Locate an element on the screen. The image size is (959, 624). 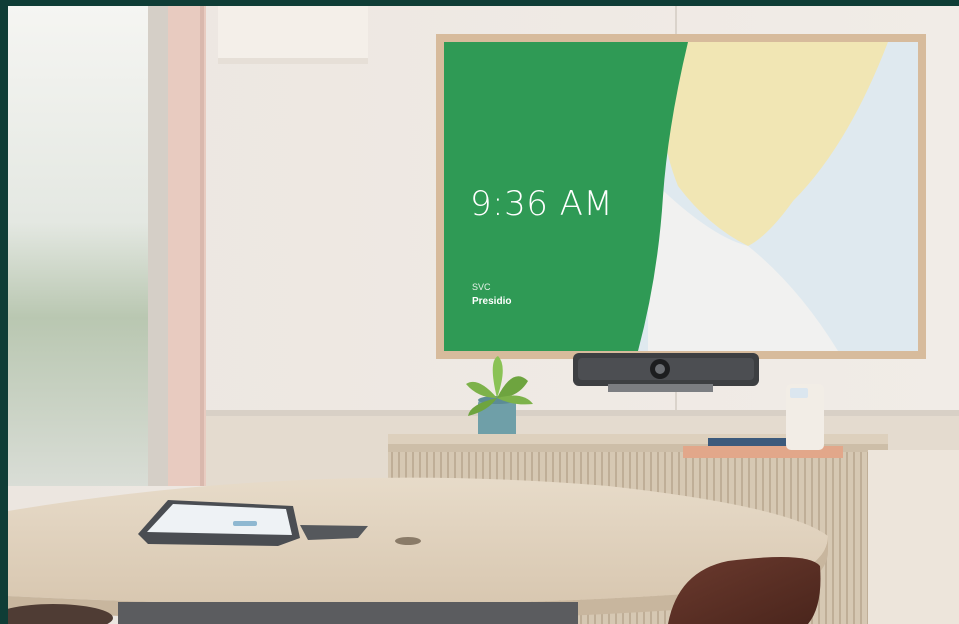
room-panel-device is located at coordinates (805, 417).